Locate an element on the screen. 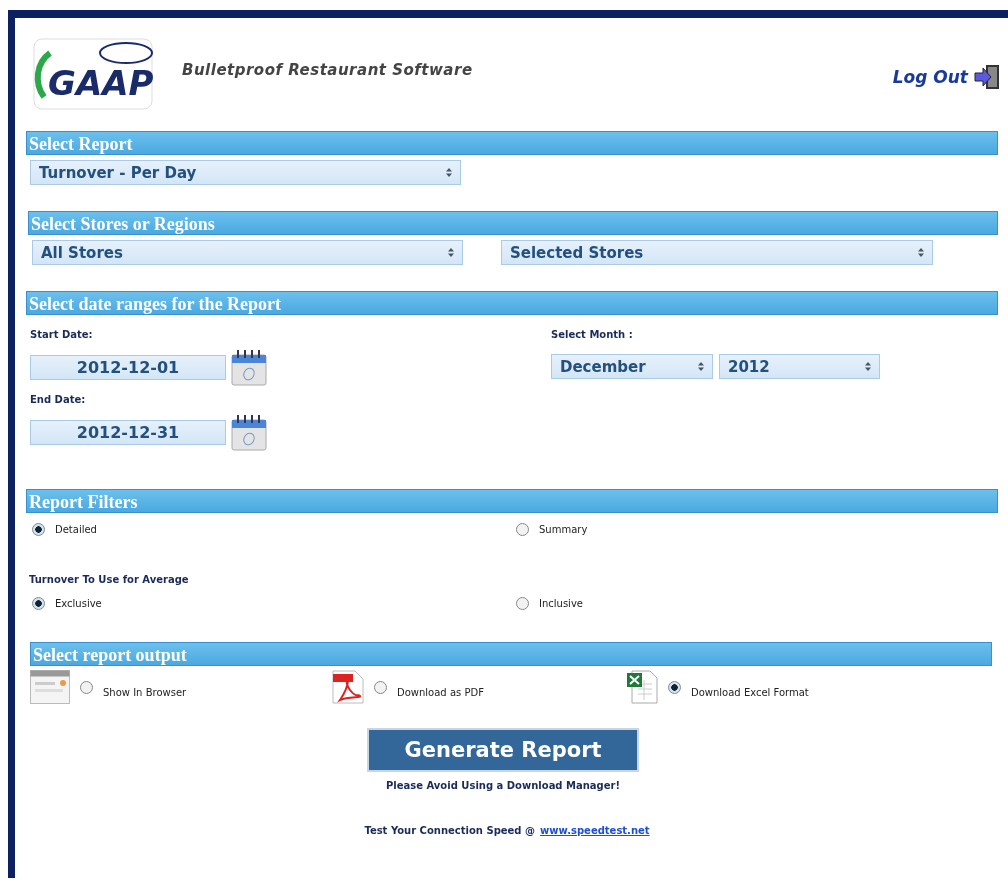 This screenshot has height=886, width=1008. section-header: Select Report is located at coordinates (512, 143).